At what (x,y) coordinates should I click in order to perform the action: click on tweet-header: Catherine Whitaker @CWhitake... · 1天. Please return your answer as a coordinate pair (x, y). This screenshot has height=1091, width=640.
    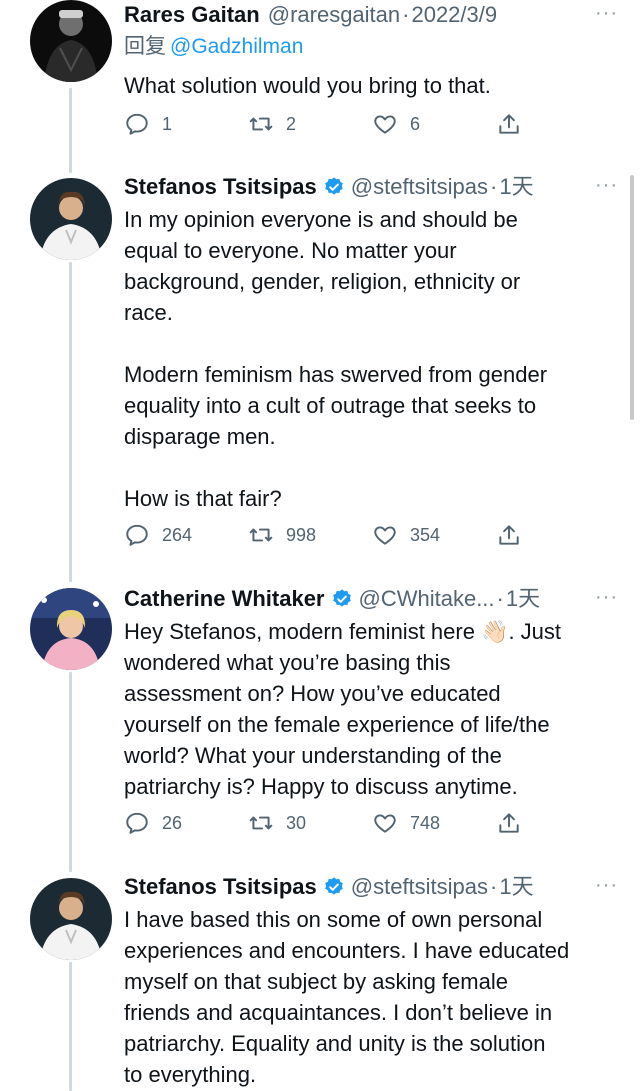
    Looking at the image, I should click on (377, 599).